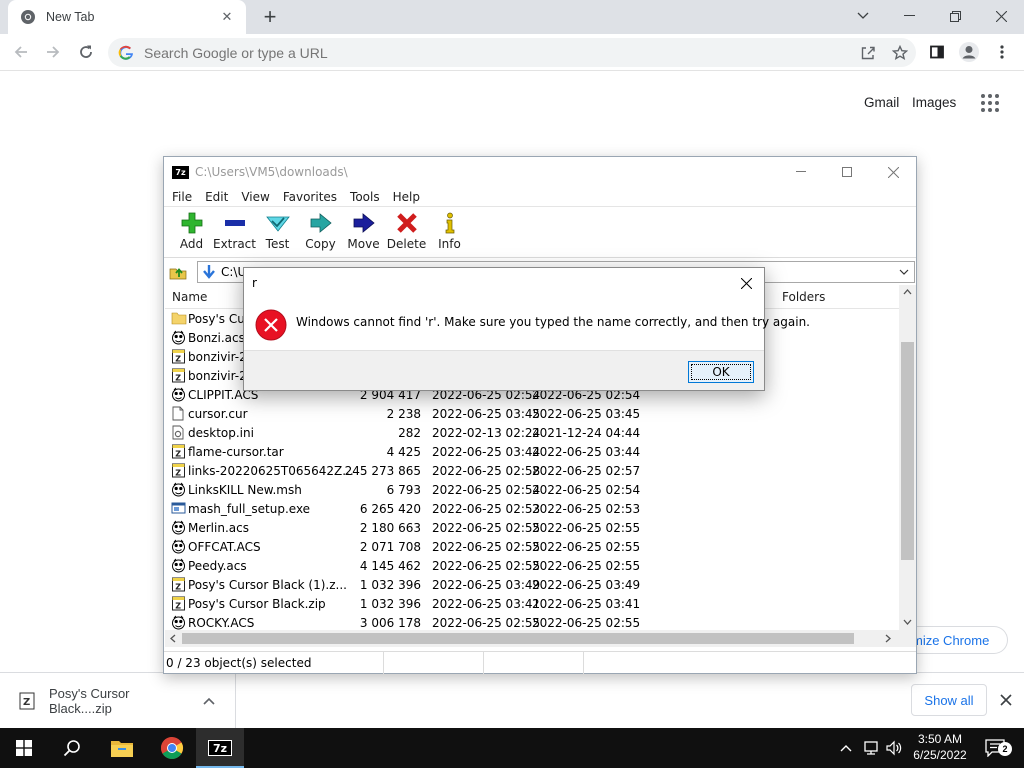 This screenshot has width=1024, height=768. I want to click on menu-tools: Tools, so click(365, 197).